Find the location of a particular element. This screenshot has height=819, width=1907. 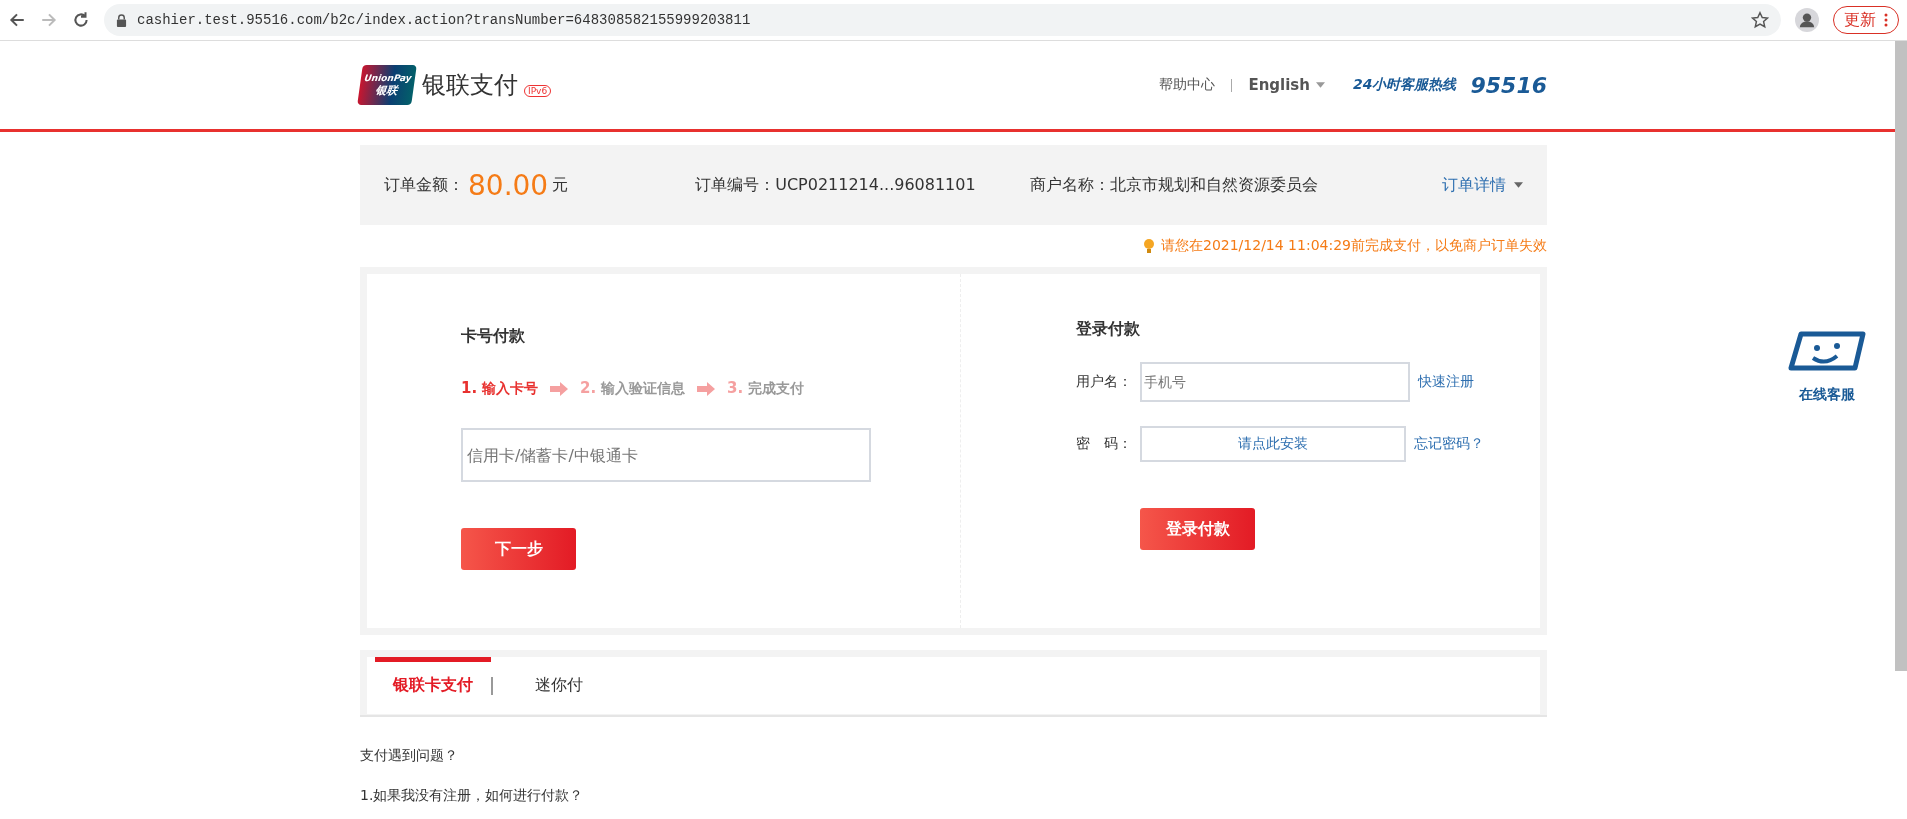

install-plugin-button: 请点此安装 is located at coordinates (1273, 444).